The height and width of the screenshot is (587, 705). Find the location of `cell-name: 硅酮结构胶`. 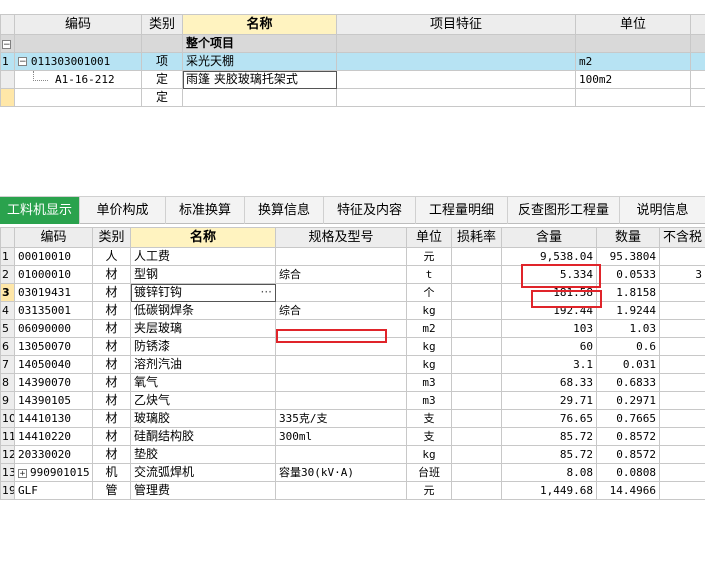

cell-name: 硅酮结构胶 is located at coordinates (203, 436).